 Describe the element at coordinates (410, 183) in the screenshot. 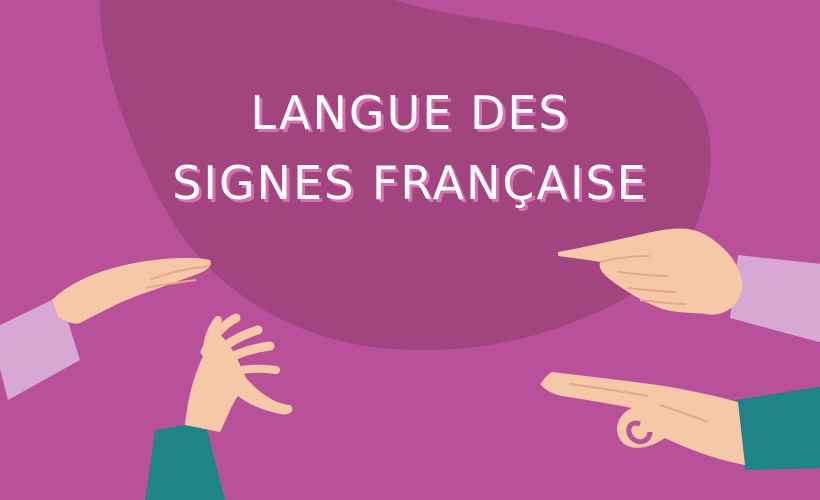

I see `title-line-2: SIGNES FRANÇAISE` at that location.